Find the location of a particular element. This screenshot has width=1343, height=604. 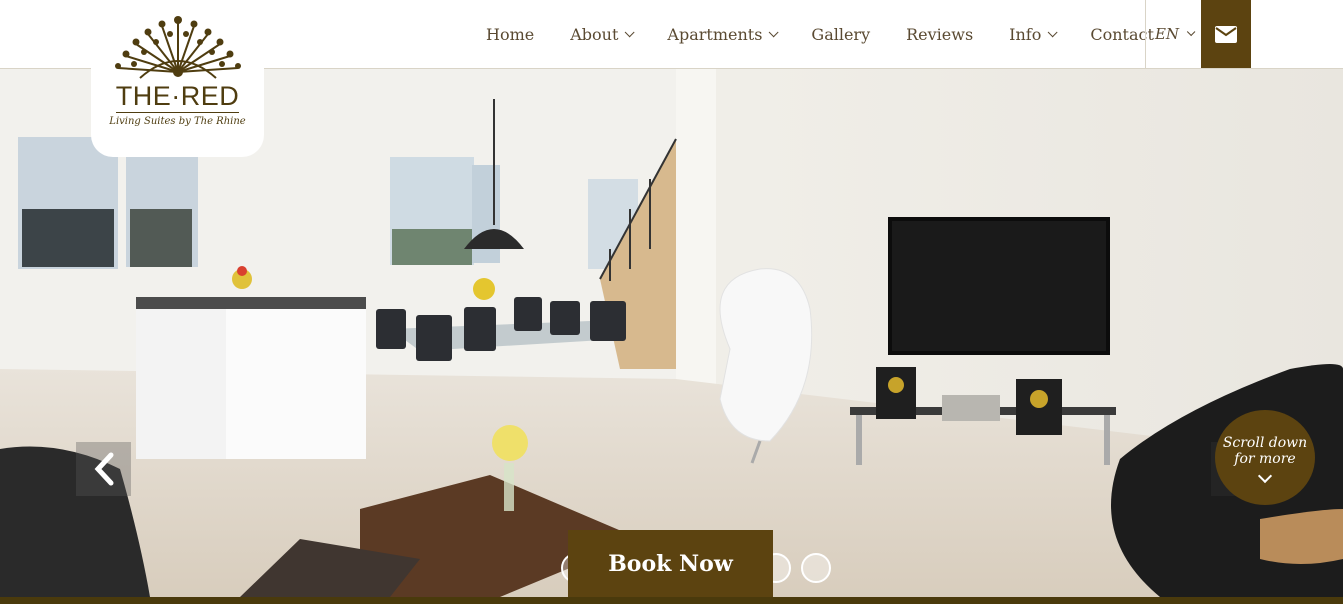

nav-gallery-label: Gallery is located at coordinates (841, 34).